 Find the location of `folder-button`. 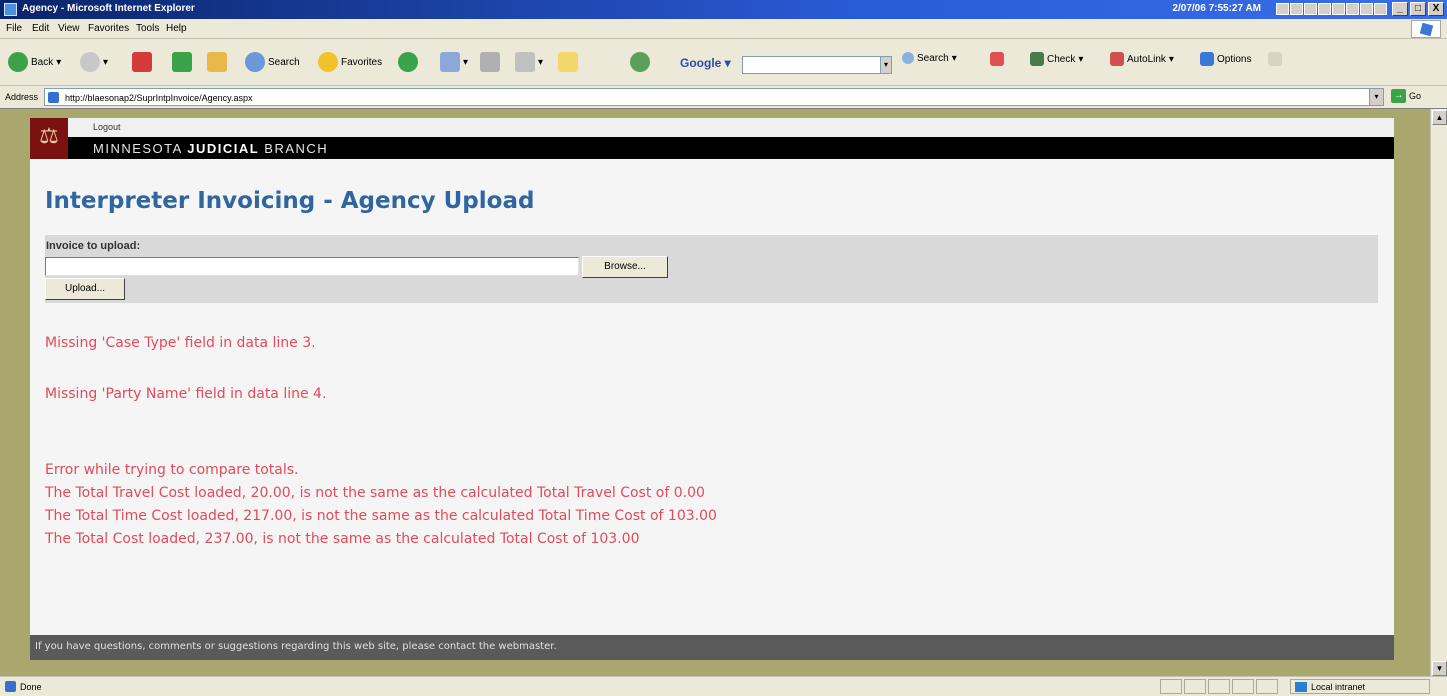

folder-button is located at coordinates (568, 62).